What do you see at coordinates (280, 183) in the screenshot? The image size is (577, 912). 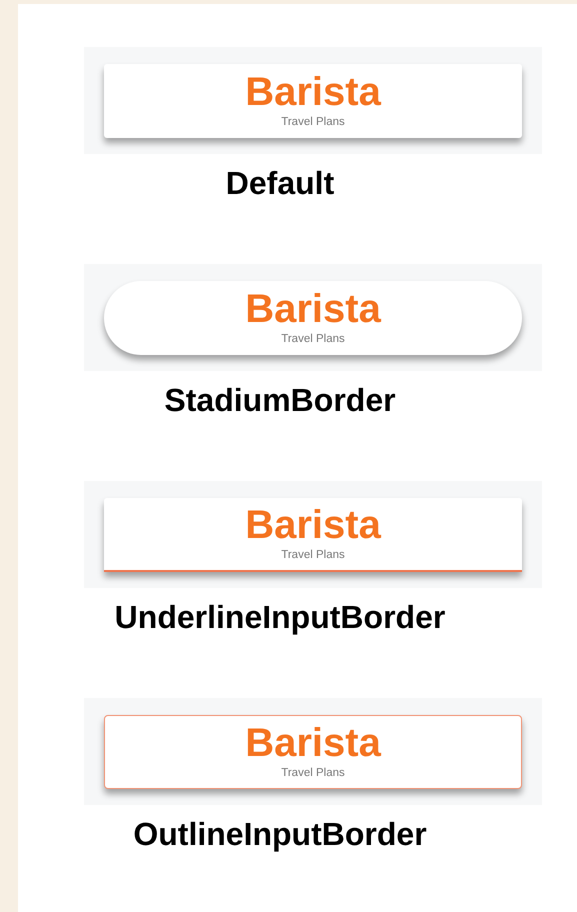 I see `shape-label: Default` at bounding box center [280, 183].